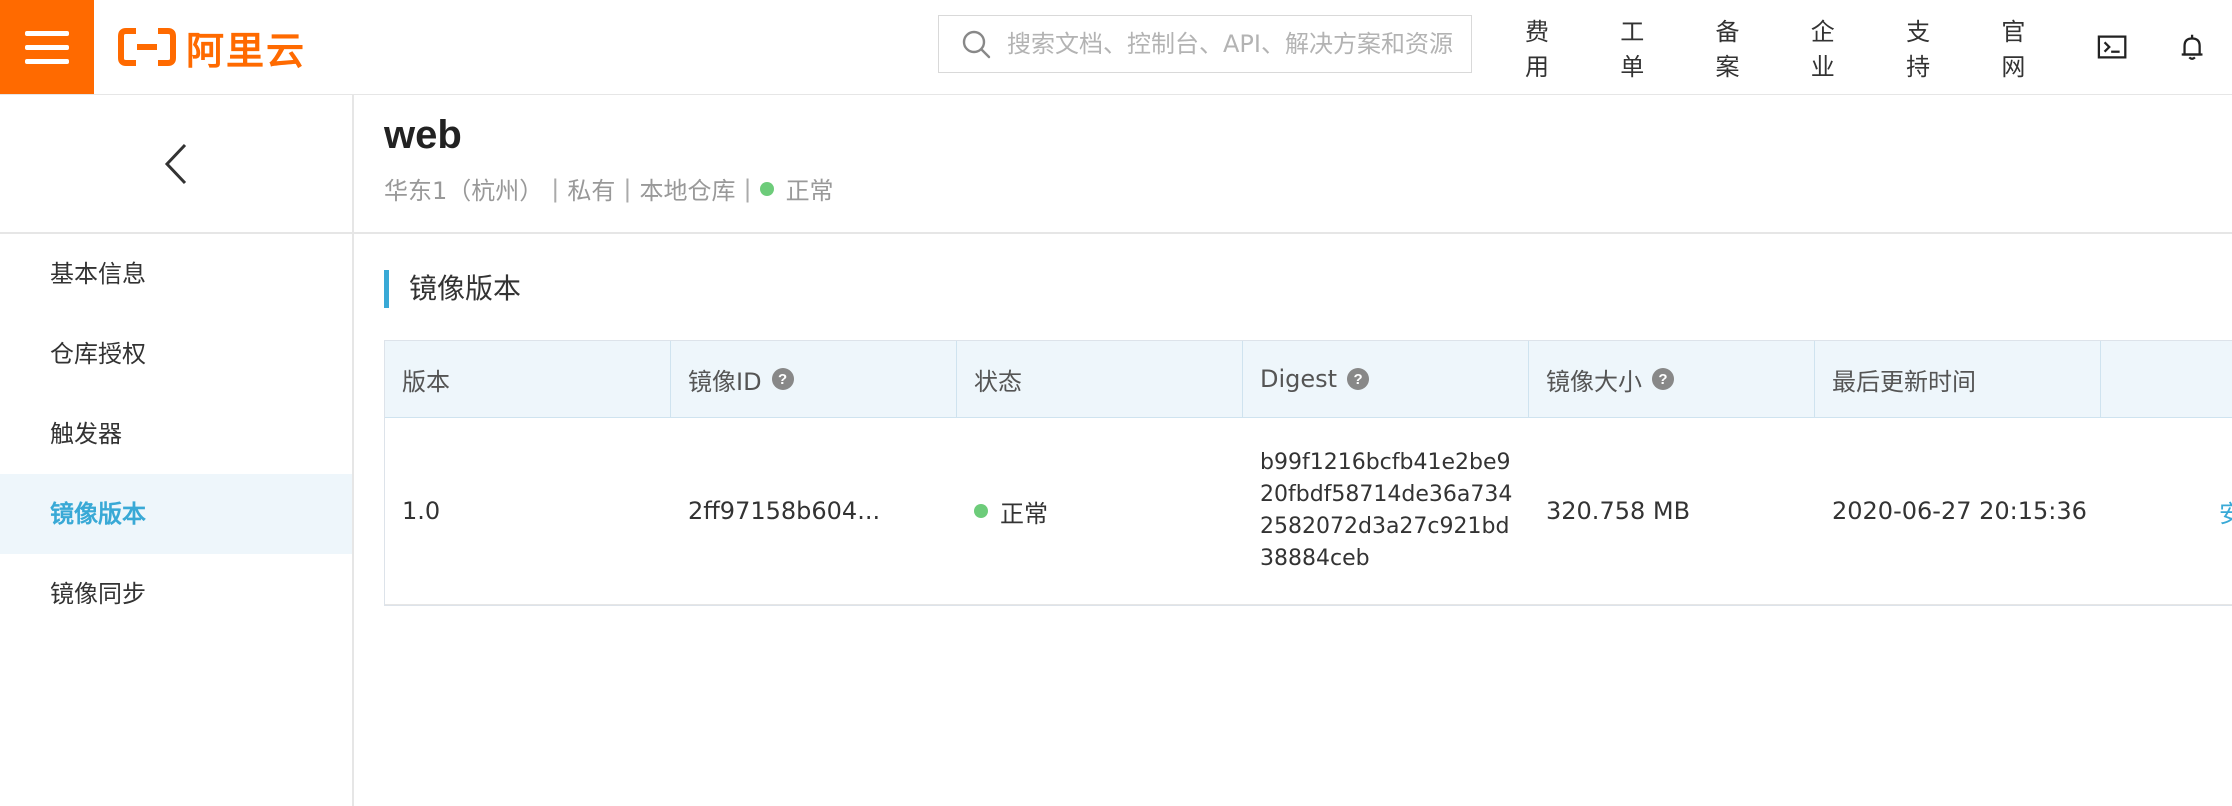 Image resolution: width=2232 pixels, height=806 pixels. I want to click on nav-official-site: 官网, so click(2023, 47).